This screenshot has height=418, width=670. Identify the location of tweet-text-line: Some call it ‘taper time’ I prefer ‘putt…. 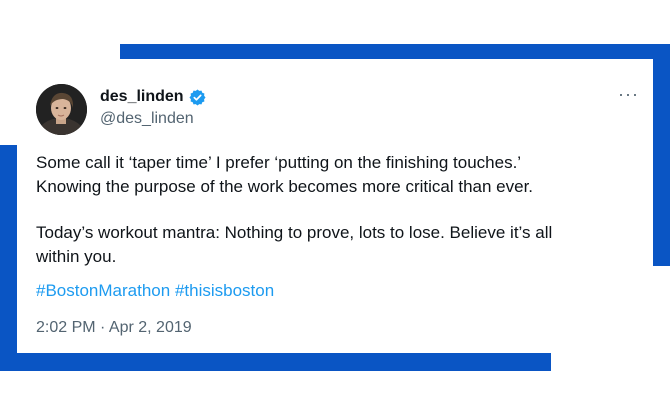
(279, 162).